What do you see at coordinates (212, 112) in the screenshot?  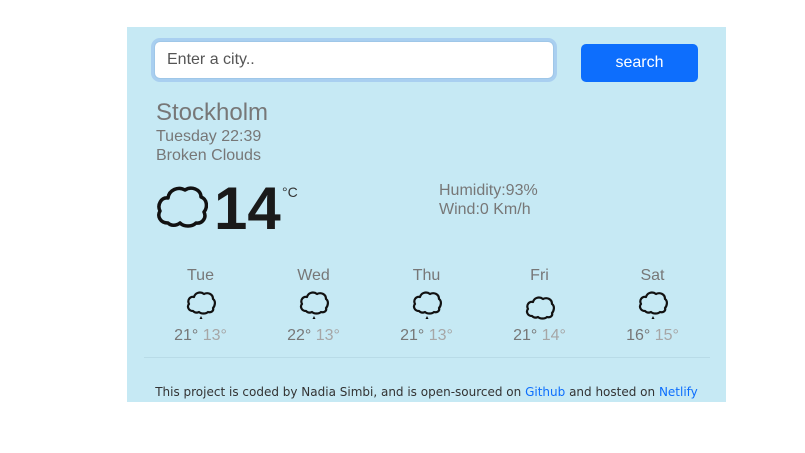 I see `city-name: Stockholm` at bounding box center [212, 112].